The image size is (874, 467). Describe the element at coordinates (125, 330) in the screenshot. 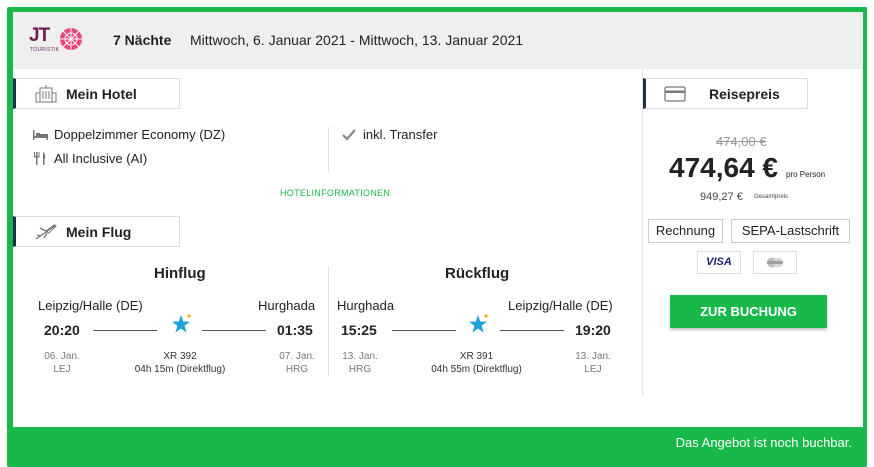

I see `outbound-route-line-left` at that location.